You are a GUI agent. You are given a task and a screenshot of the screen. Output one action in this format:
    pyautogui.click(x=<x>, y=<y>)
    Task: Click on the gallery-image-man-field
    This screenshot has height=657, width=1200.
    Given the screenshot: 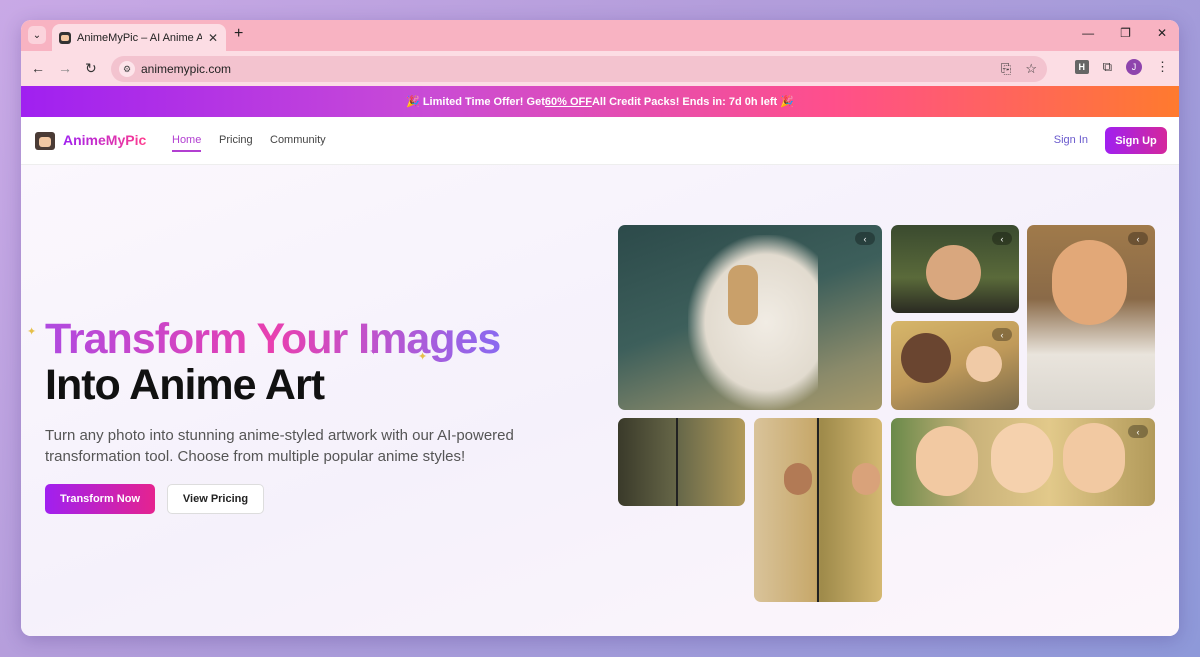 What is the action you would take?
    pyautogui.click(x=818, y=510)
    